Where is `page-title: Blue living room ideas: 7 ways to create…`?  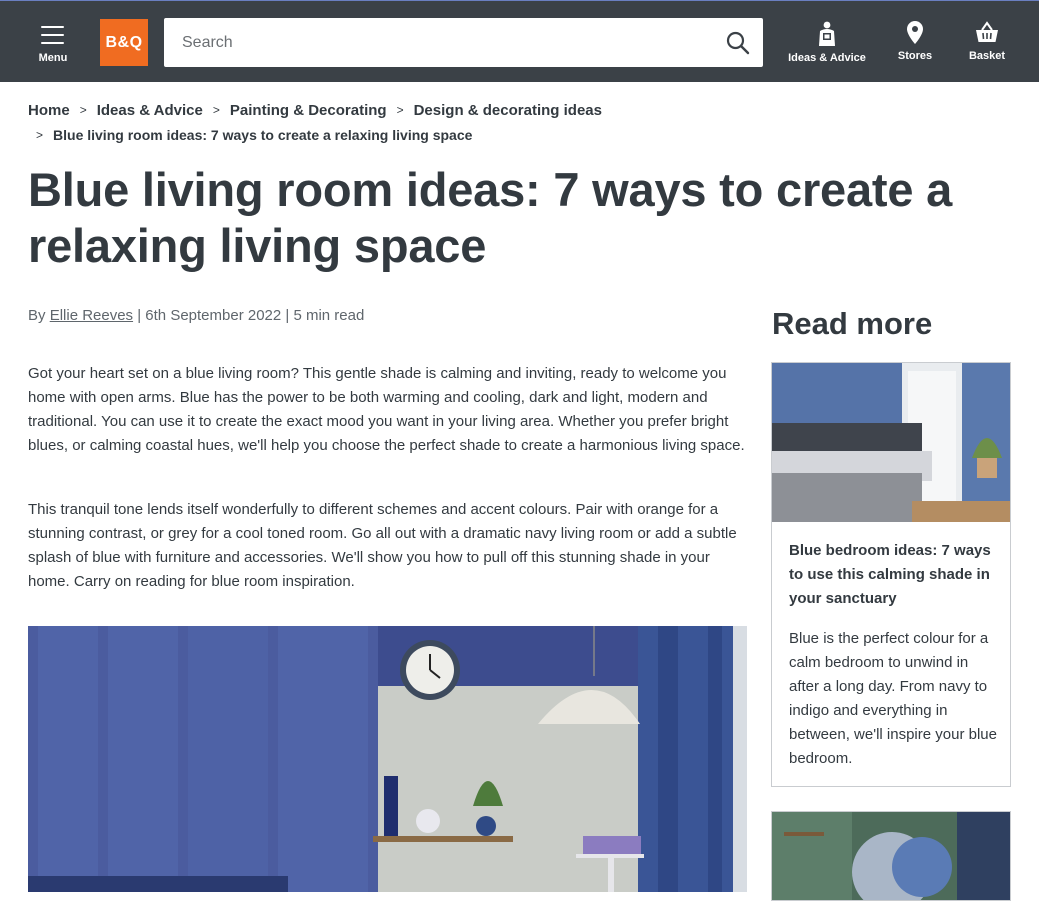
page-title: Blue living room ideas: 7 ways to create… is located at coordinates (490, 217).